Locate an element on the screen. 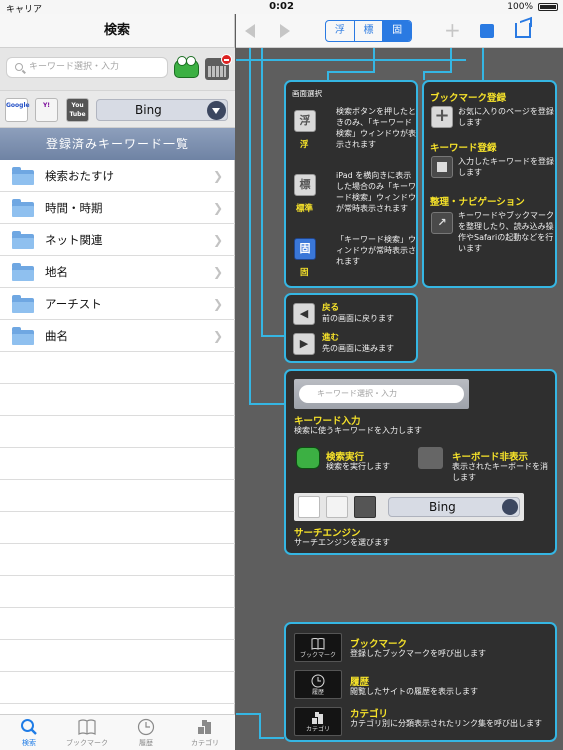 This screenshot has width=563, height=750. tab-bar: 検索 ブックマーク 履歴 カテゴリ is located at coordinates (117, 732).